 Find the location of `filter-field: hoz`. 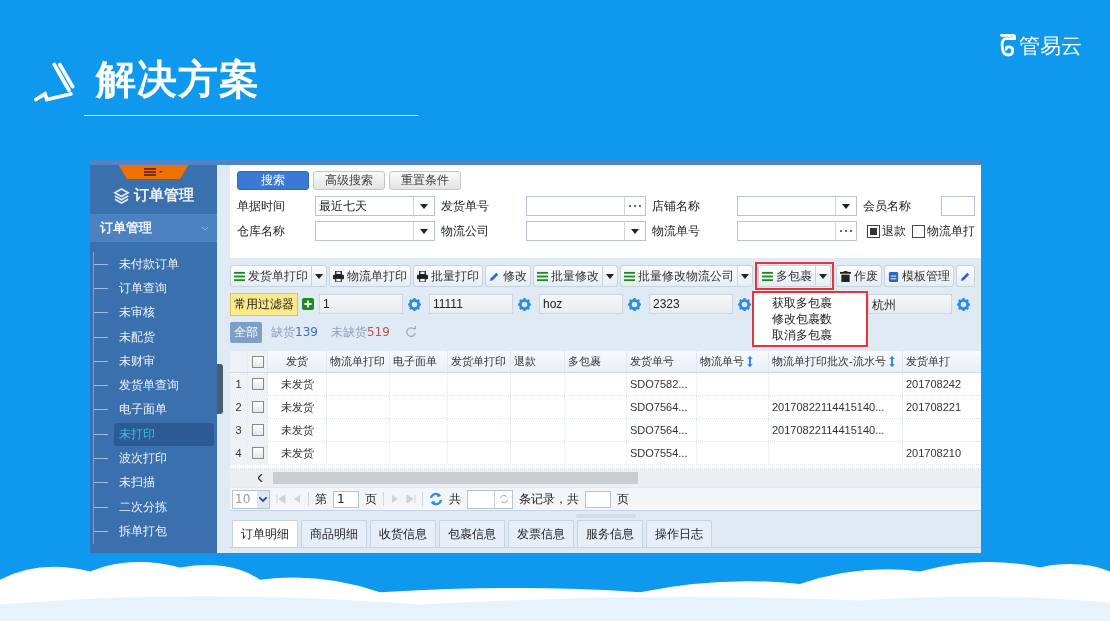

filter-field: hoz is located at coordinates (581, 304).